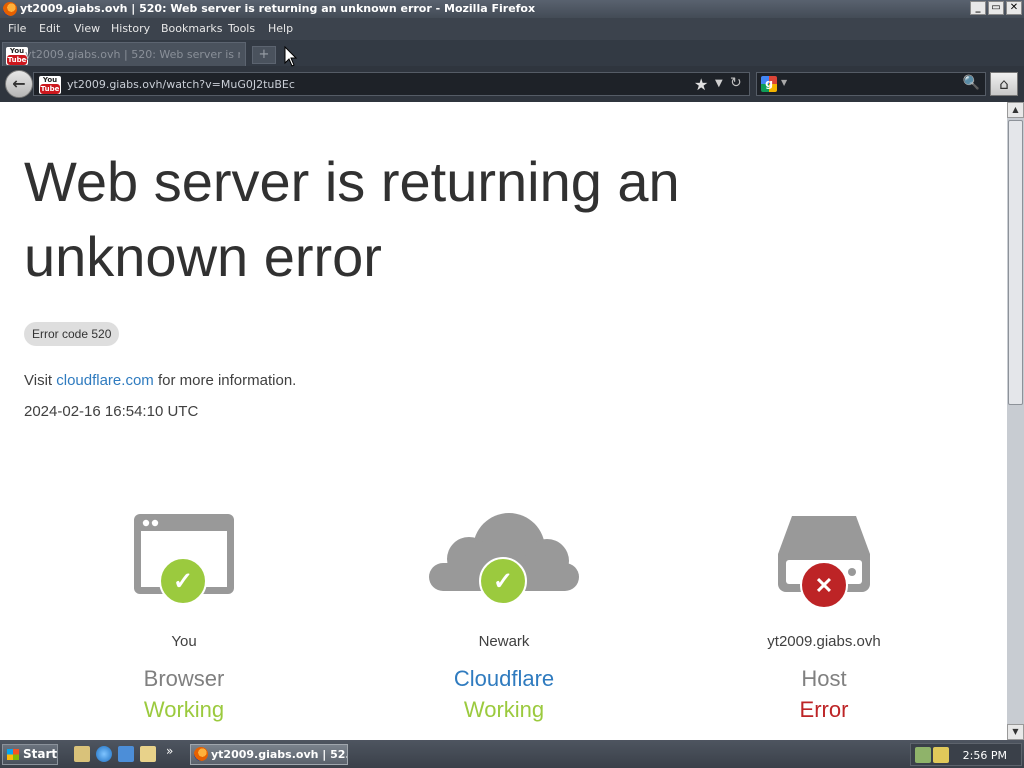 The height and width of the screenshot is (768, 1024). I want to click on search-folder-icon, so click(148, 754).